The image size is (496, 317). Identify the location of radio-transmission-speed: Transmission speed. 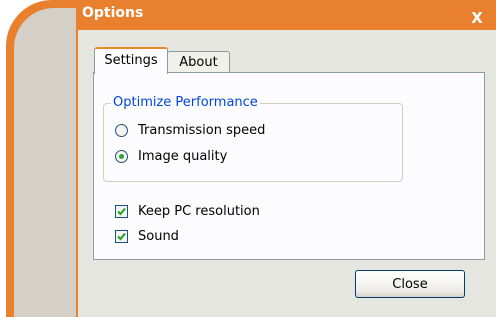
(190, 130).